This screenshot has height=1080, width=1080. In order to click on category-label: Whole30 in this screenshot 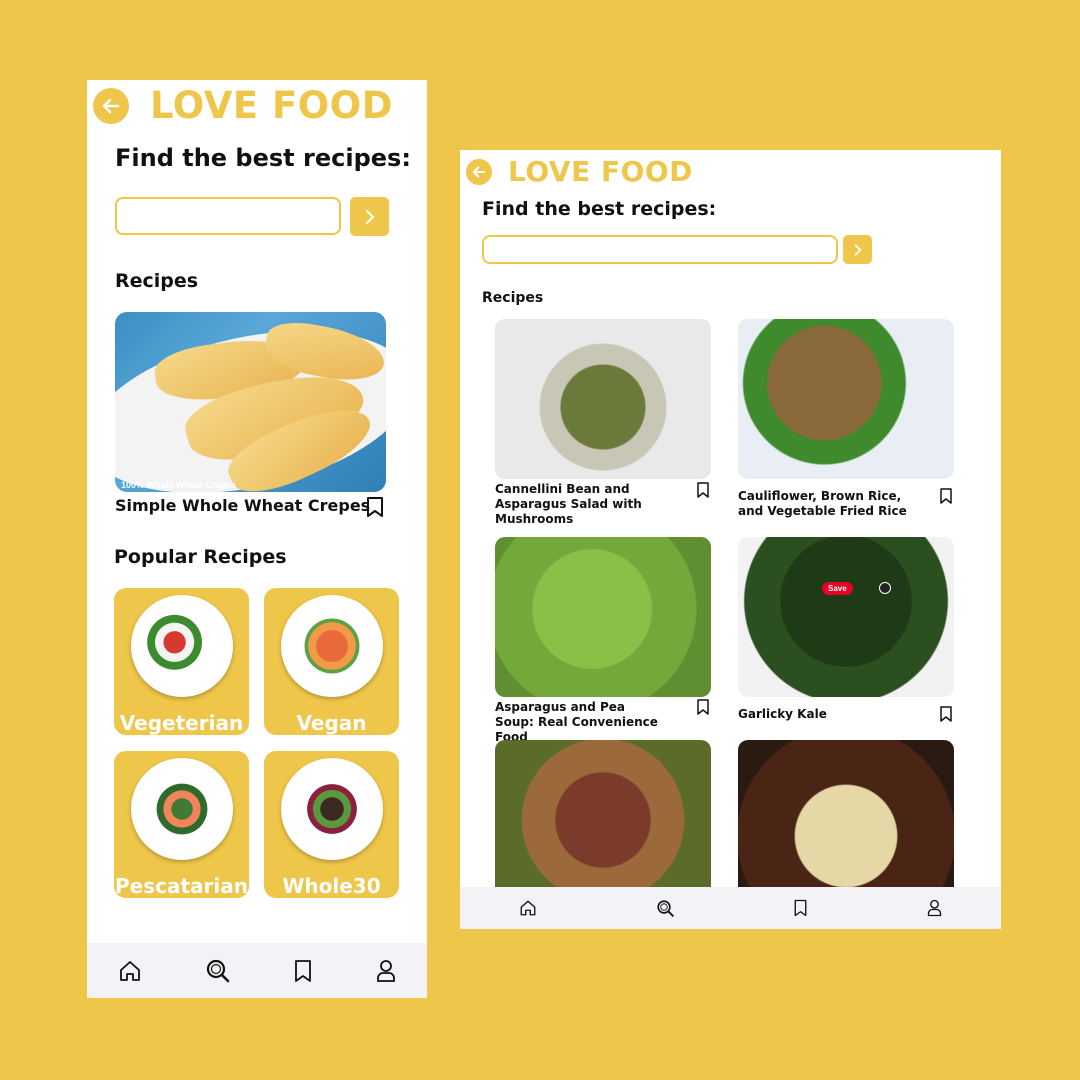, I will do `click(331, 886)`.